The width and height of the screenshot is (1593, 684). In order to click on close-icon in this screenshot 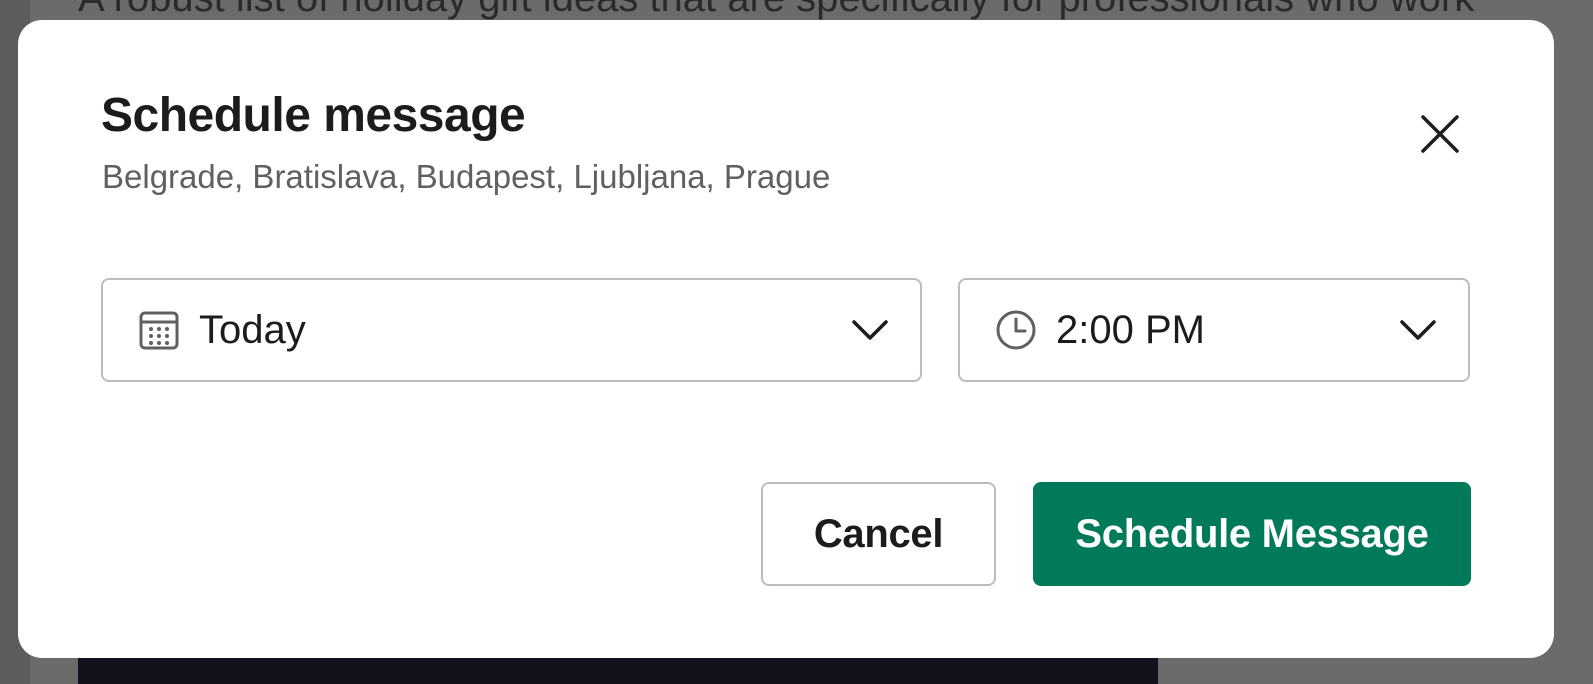, I will do `click(1440, 134)`.